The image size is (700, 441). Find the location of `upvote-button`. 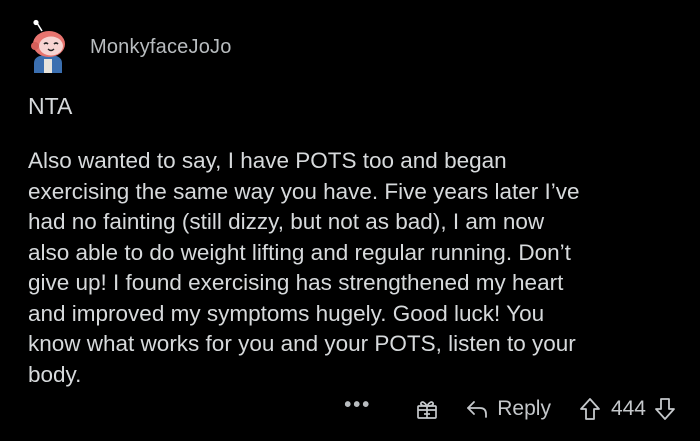

upvote-button is located at coordinates (590, 409).